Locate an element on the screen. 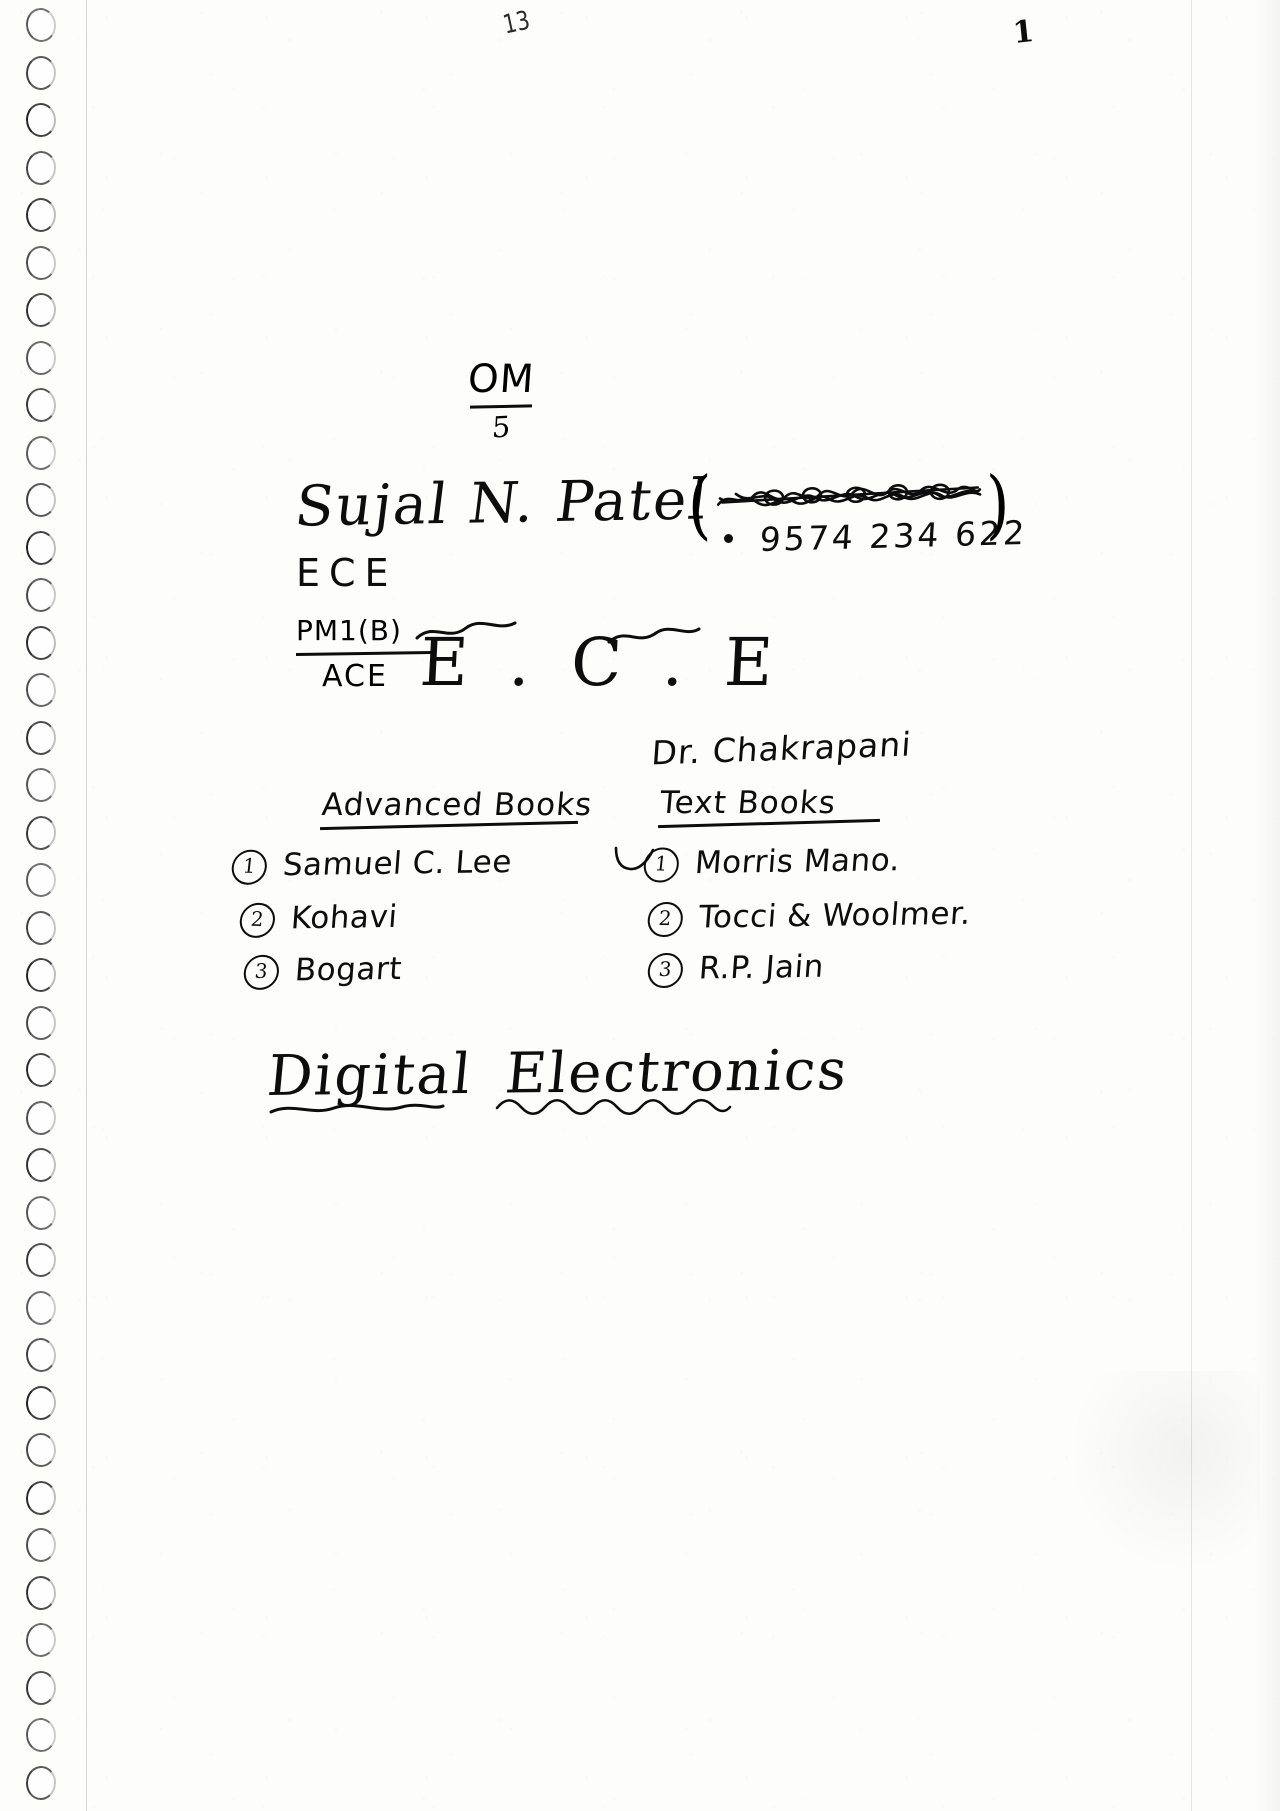 The image size is (1280, 1811). batch-code-bottom: ACE is located at coordinates (355, 676).